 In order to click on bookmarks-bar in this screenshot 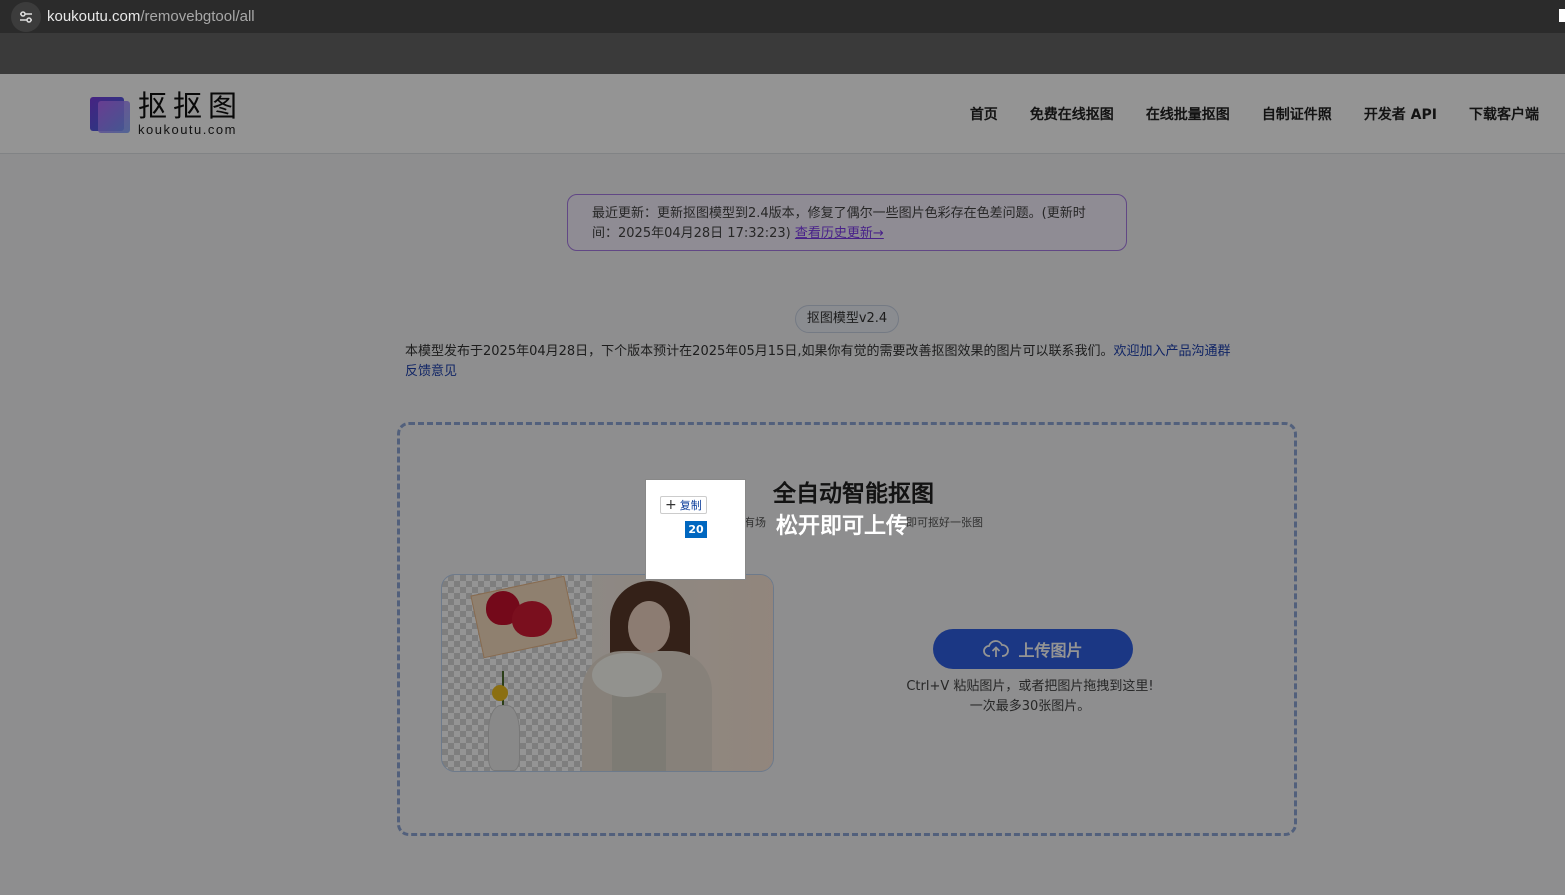, I will do `click(782, 53)`.